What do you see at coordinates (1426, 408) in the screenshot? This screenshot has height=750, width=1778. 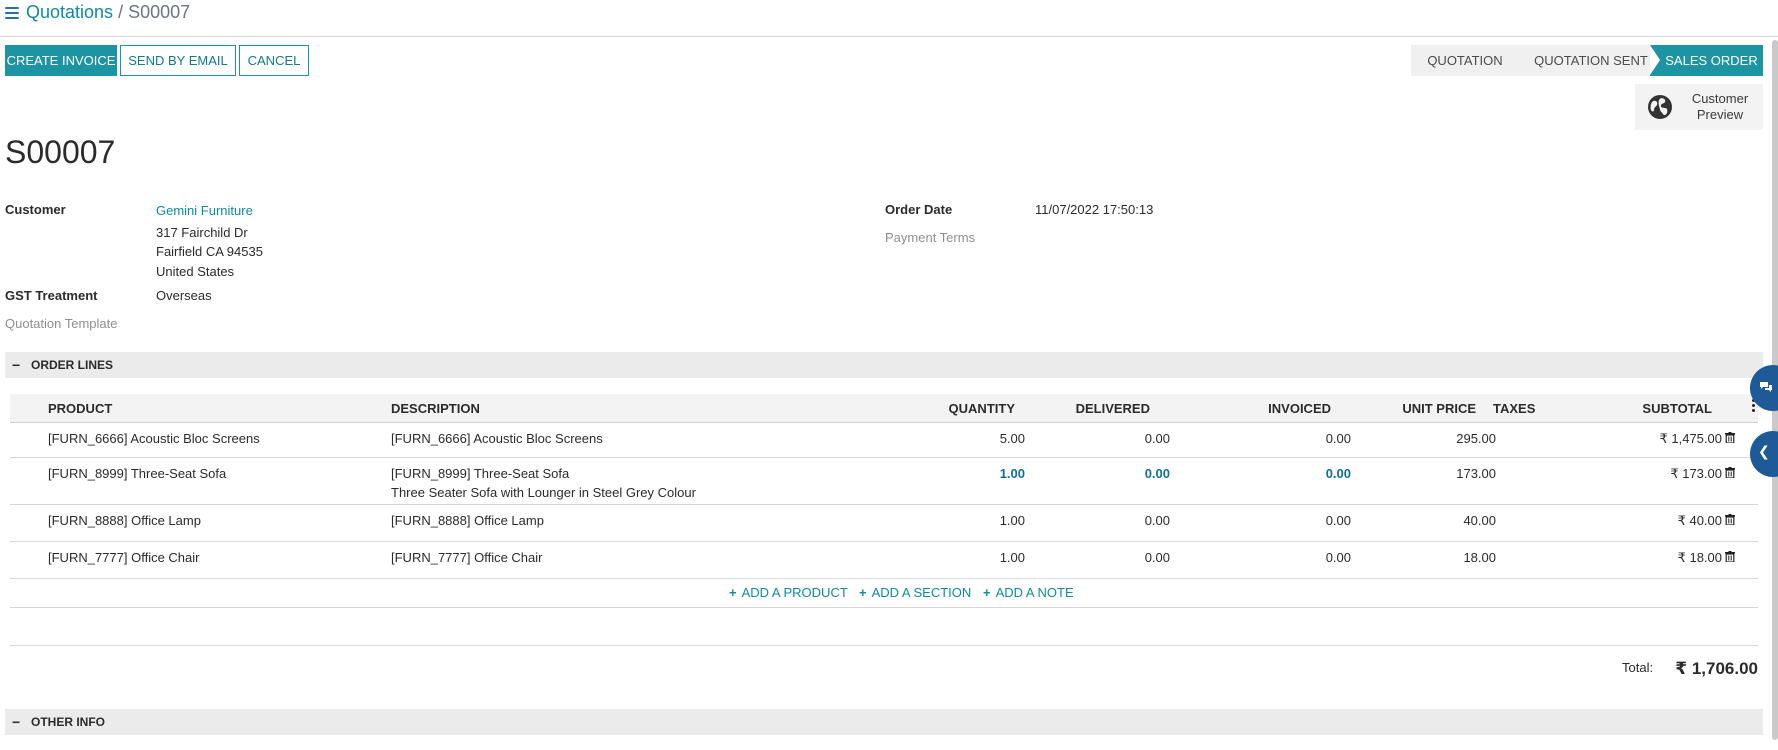 I see `header-unit-price: UNIT PRICE` at bounding box center [1426, 408].